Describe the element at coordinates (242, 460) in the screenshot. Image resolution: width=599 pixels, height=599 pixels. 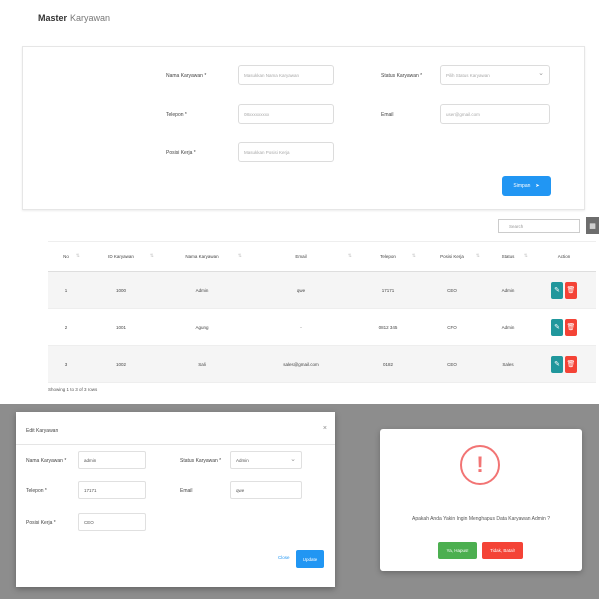
I see `edit-status-value: Admin` at that location.